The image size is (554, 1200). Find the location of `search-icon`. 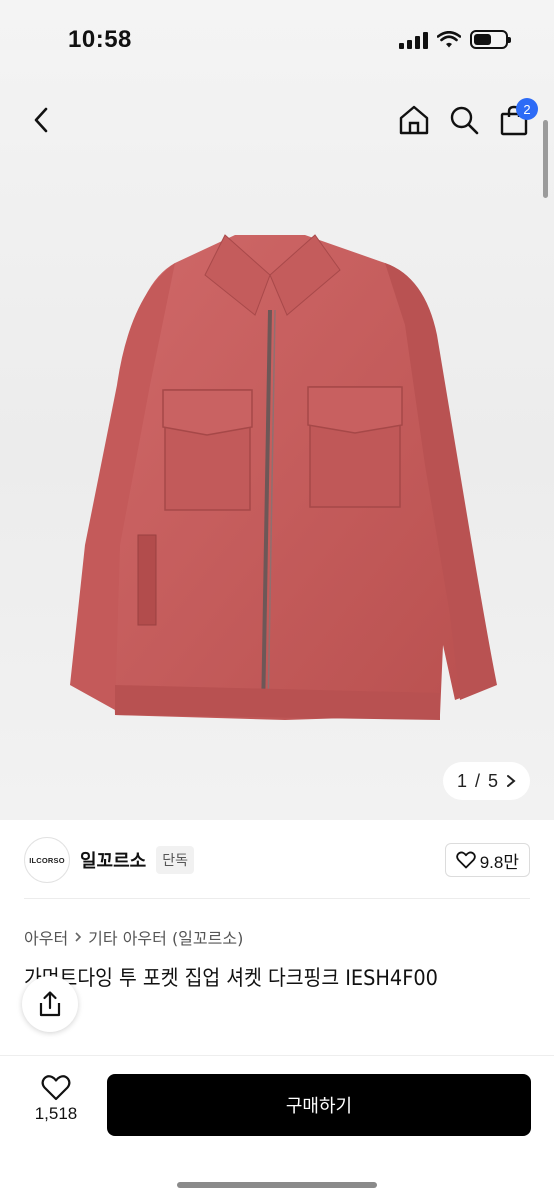

search-icon is located at coordinates (464, 120).